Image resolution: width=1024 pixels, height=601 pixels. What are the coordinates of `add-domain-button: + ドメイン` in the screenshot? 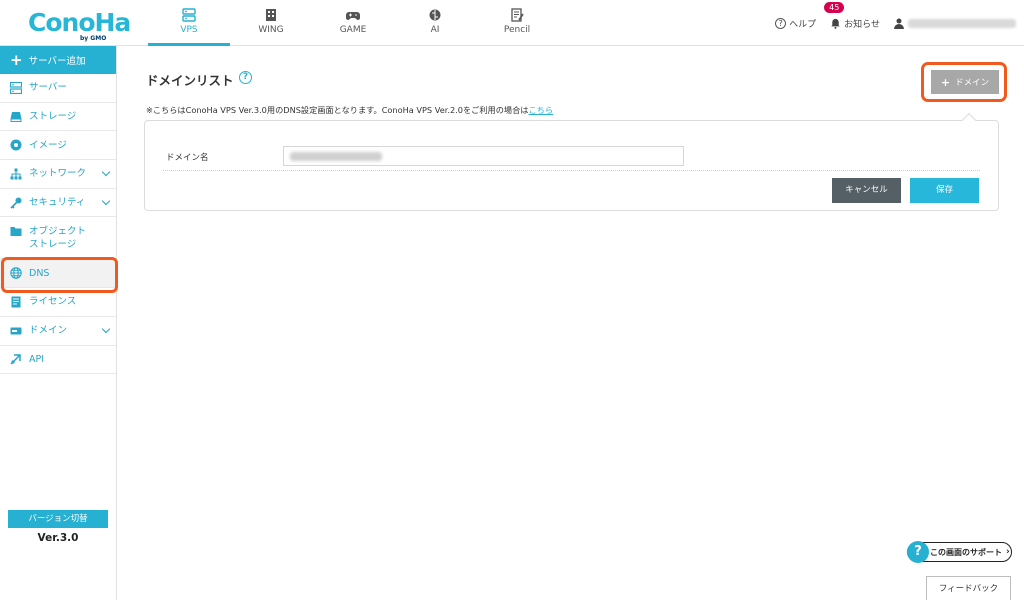 It's located at (965, 82).